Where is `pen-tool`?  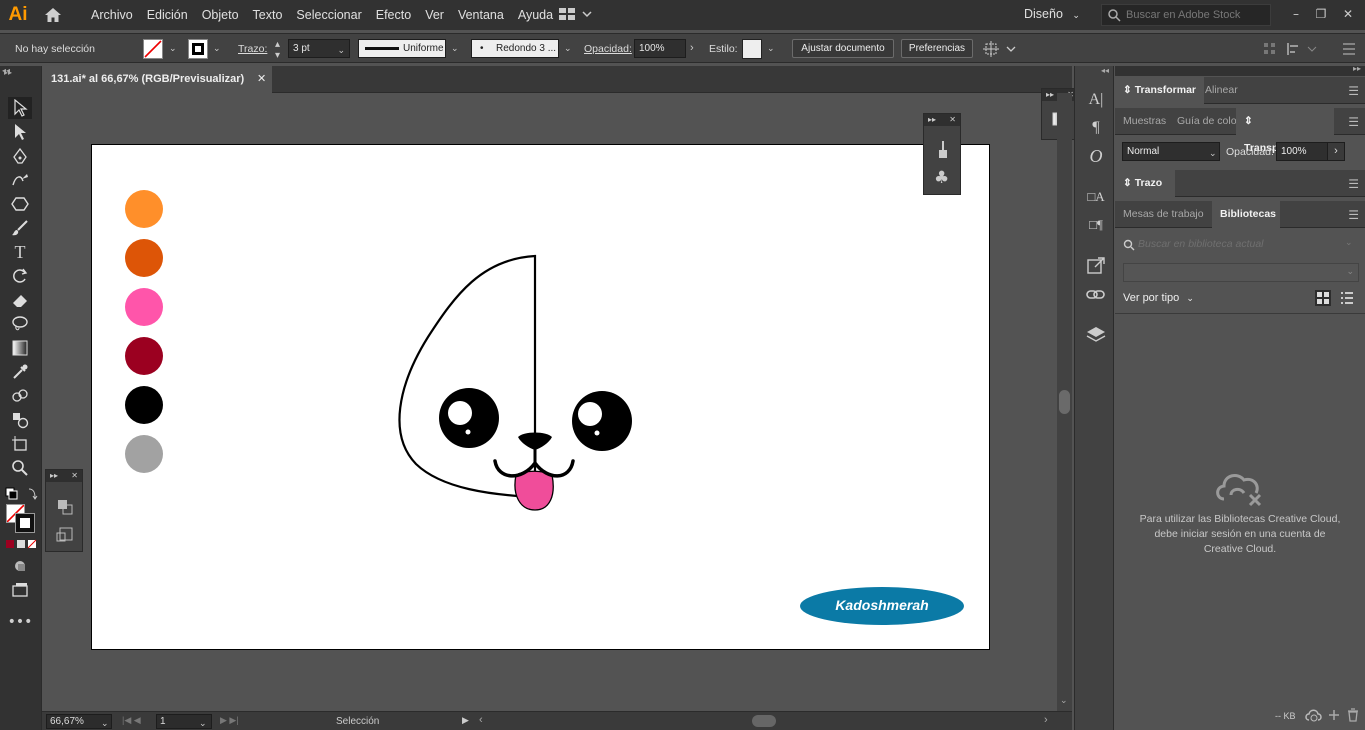 pen-tool is located at coordinates (20, 156).